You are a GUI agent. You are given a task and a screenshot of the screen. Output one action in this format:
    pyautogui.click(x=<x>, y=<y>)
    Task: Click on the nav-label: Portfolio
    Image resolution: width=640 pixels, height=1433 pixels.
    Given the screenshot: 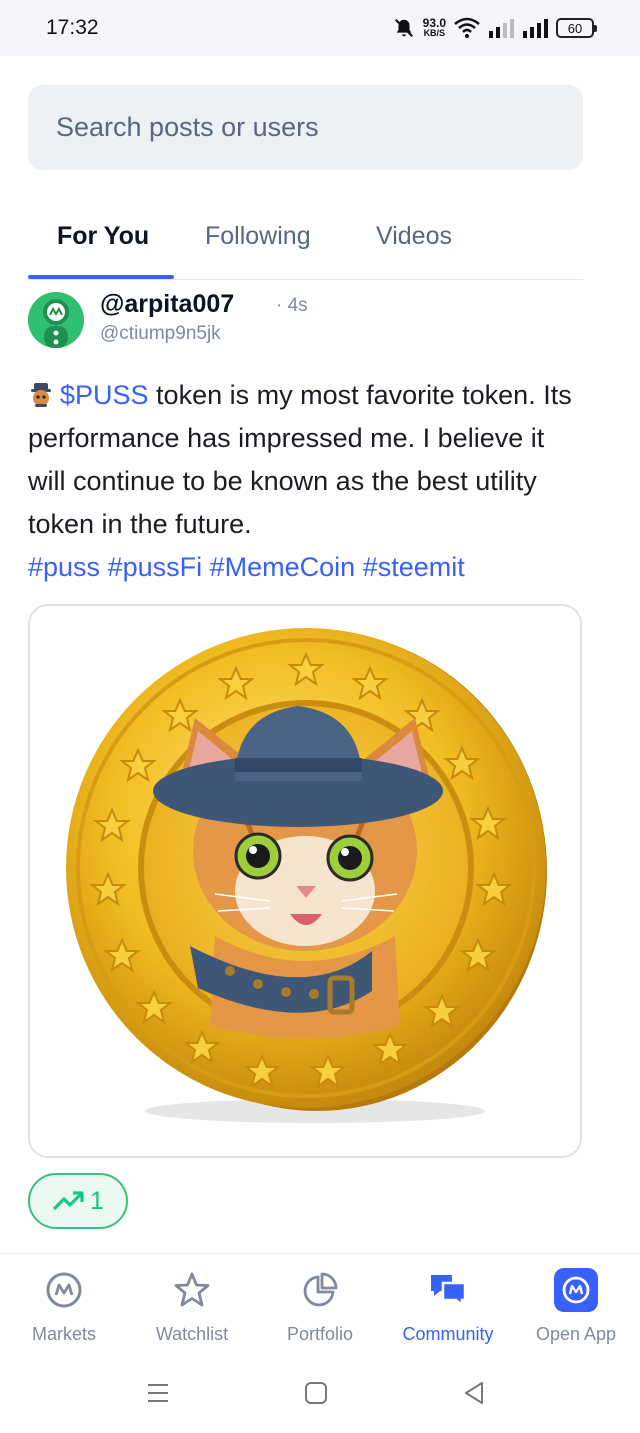 What is the action you would take?
    pyautogui.click(x=320, y=1334)
    